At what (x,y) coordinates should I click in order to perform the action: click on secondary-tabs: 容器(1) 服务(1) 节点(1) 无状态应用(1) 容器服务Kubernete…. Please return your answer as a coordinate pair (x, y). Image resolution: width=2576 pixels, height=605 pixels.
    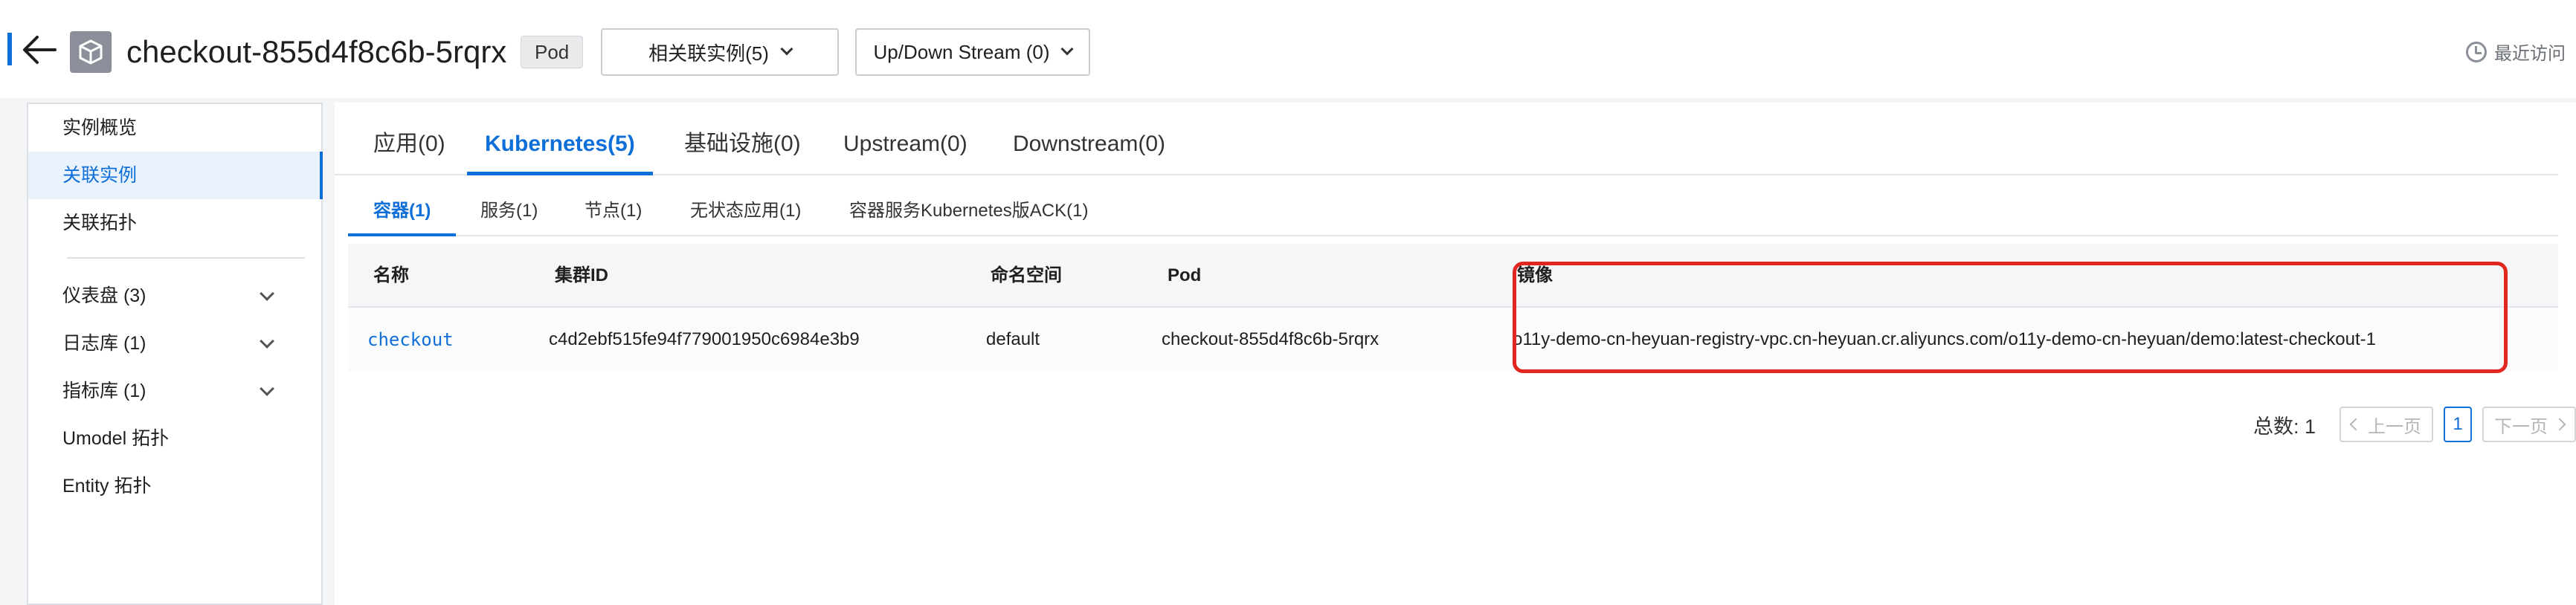
    Looking at the image, I should click on (1453, 213).